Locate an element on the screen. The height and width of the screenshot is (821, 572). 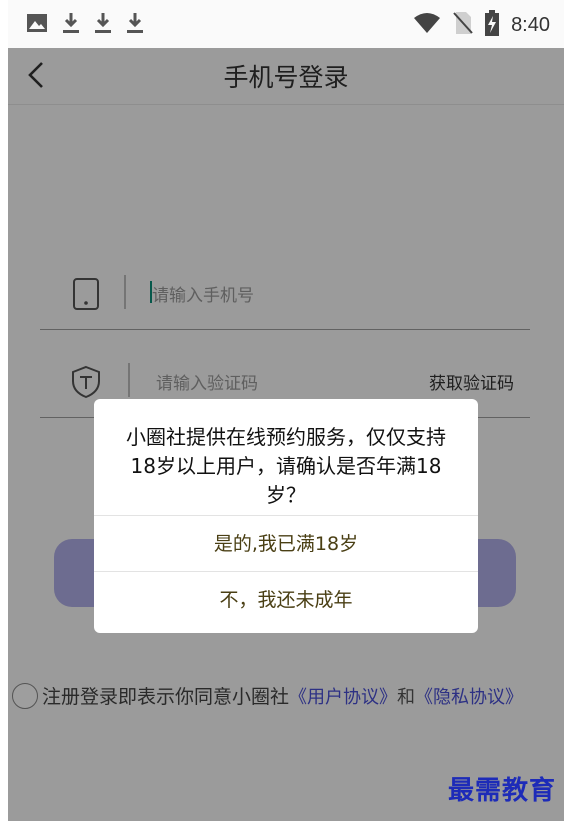
watermark-logo: 最需教育 is located at coordinates (501, 791).